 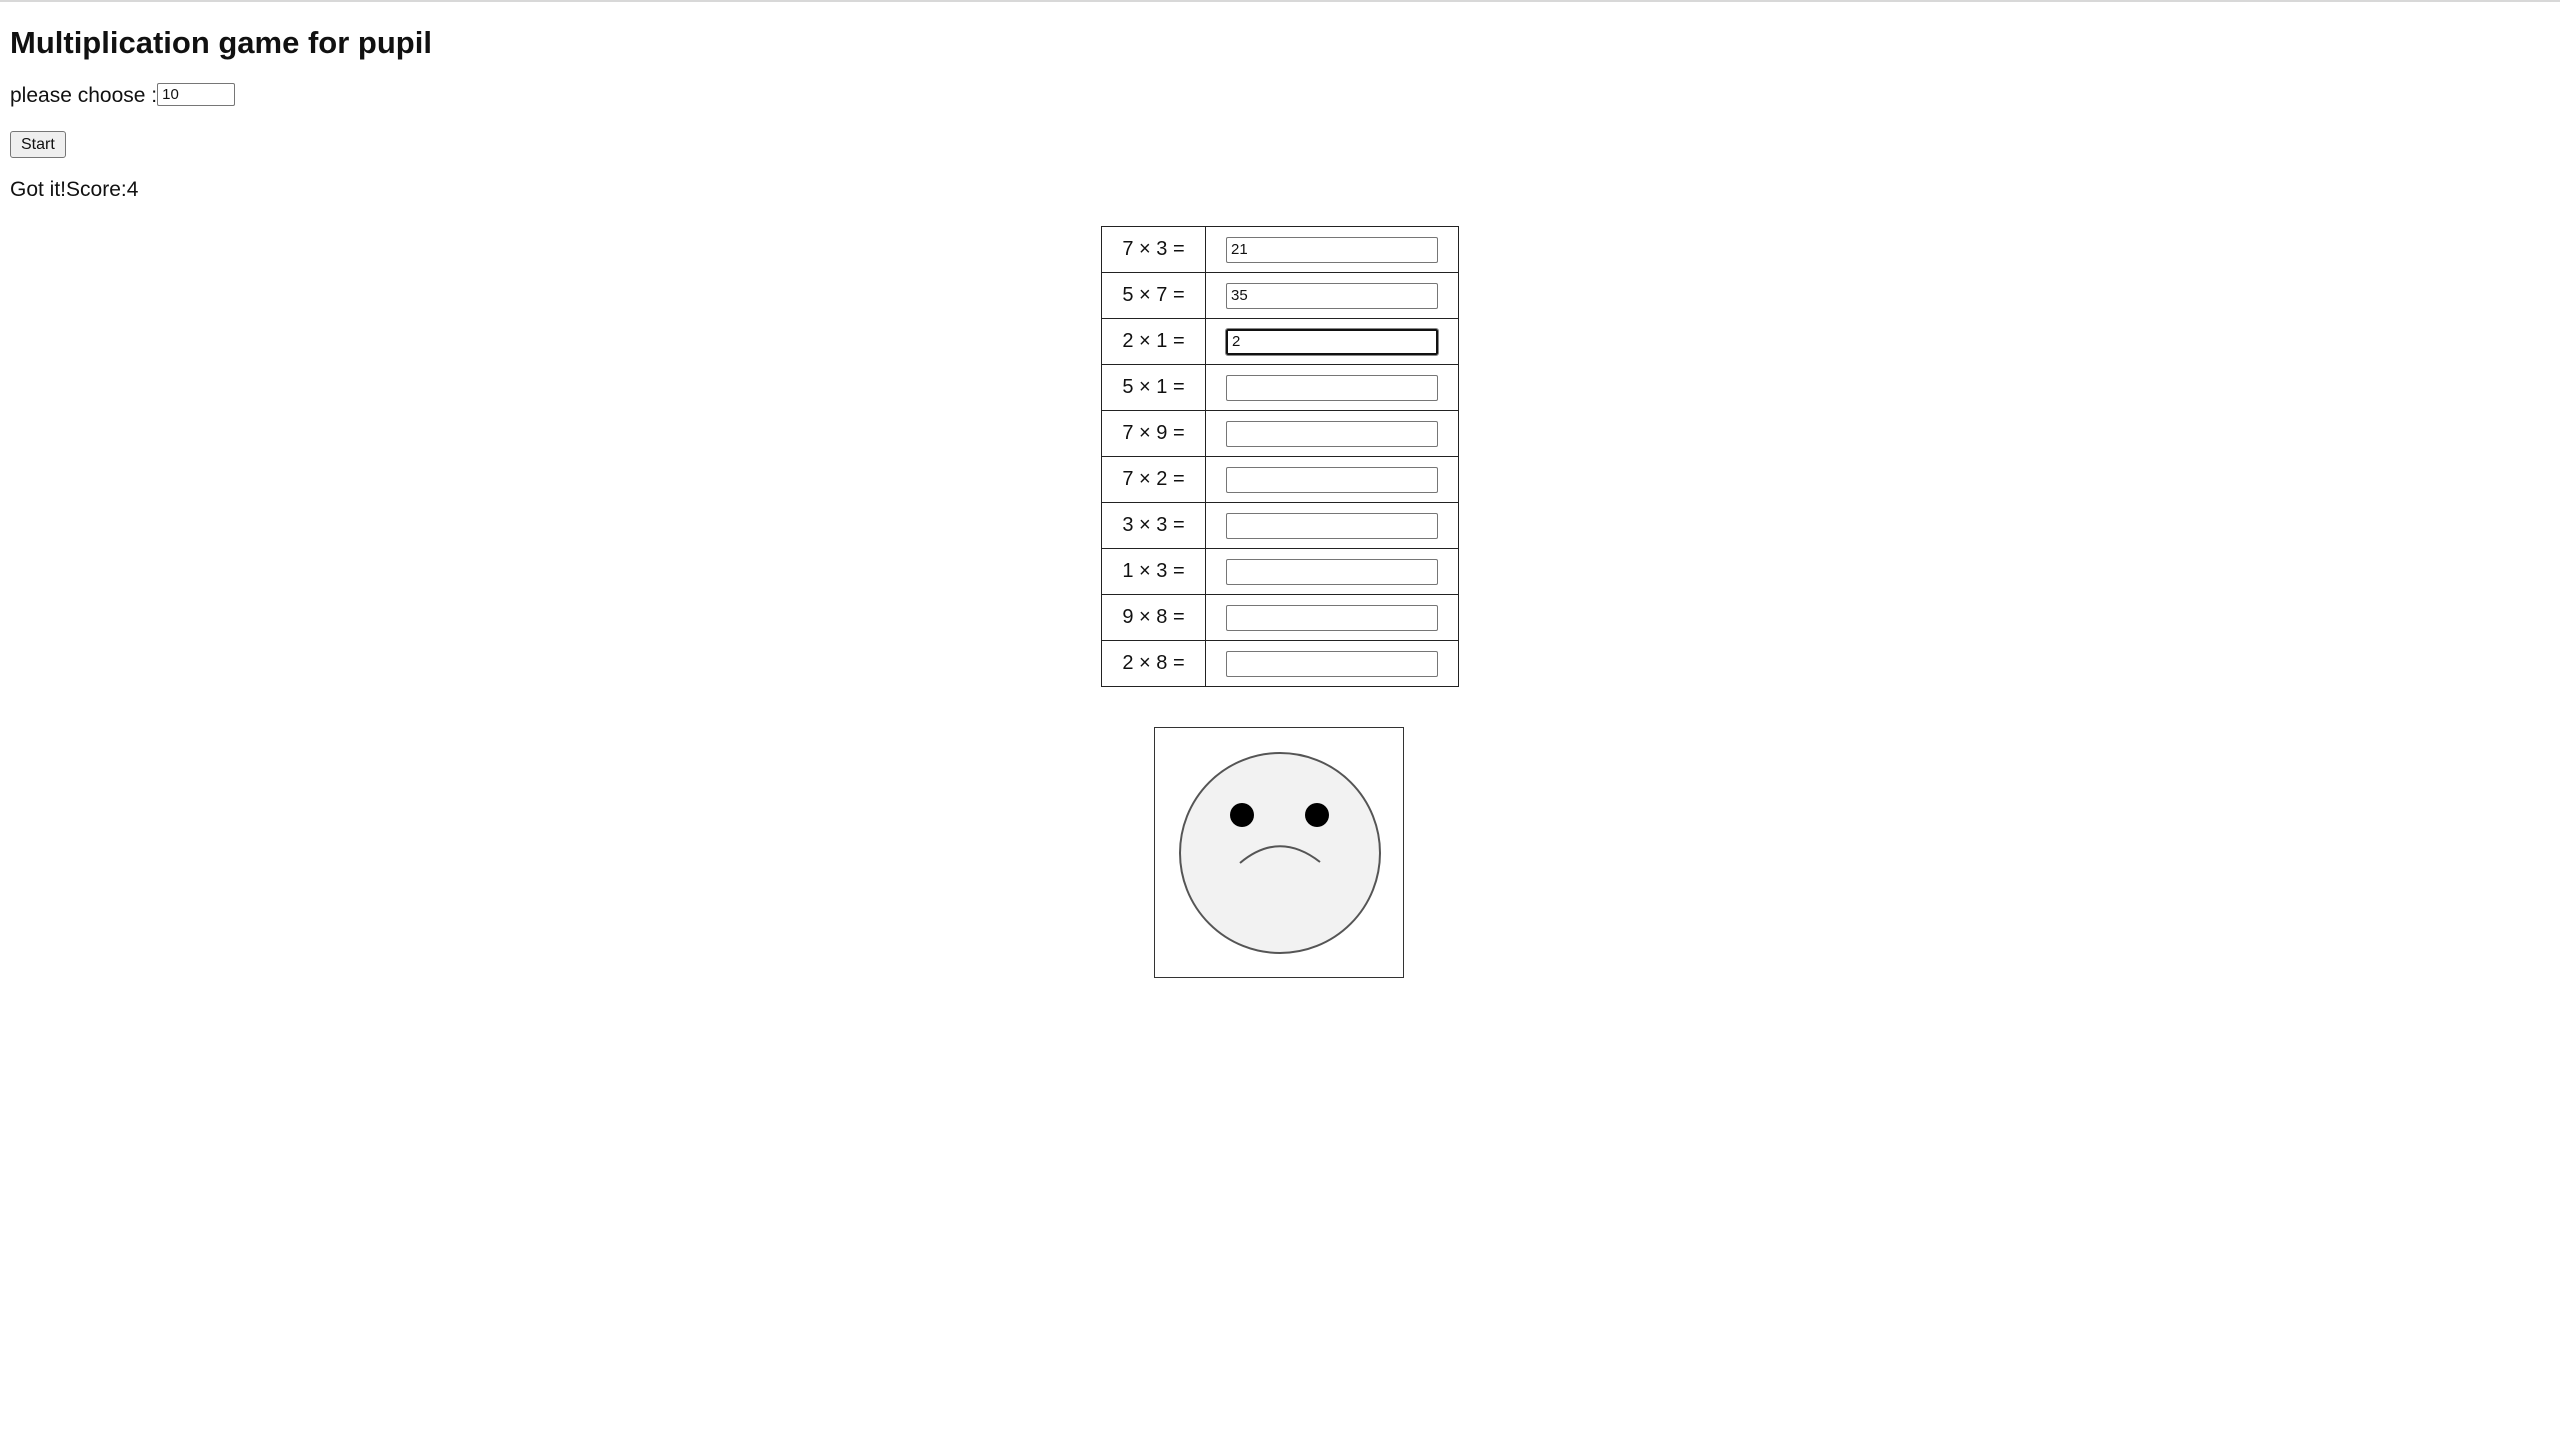 I want to click on table-row: 7 × 2 =, so click(x=1280, y=479).